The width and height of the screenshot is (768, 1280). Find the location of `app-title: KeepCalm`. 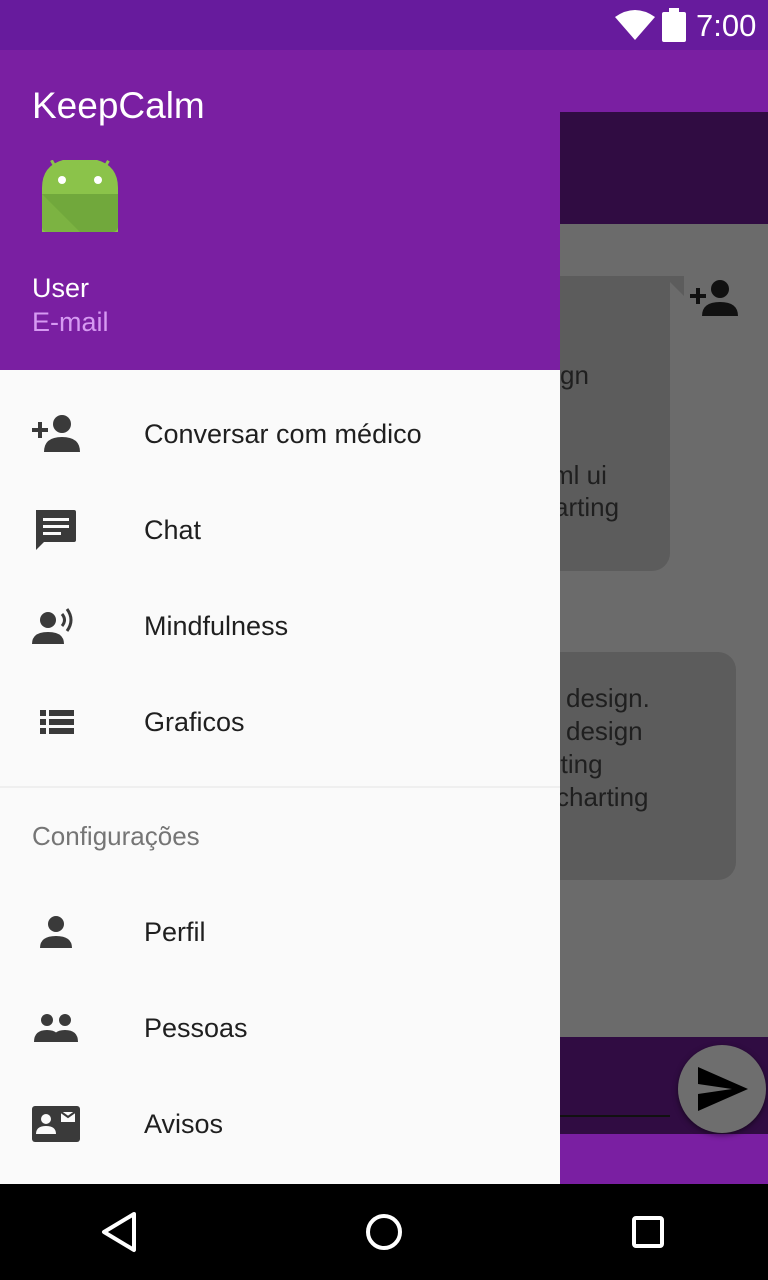

app-title: KeepCalm is located at coordinates (118, 105).